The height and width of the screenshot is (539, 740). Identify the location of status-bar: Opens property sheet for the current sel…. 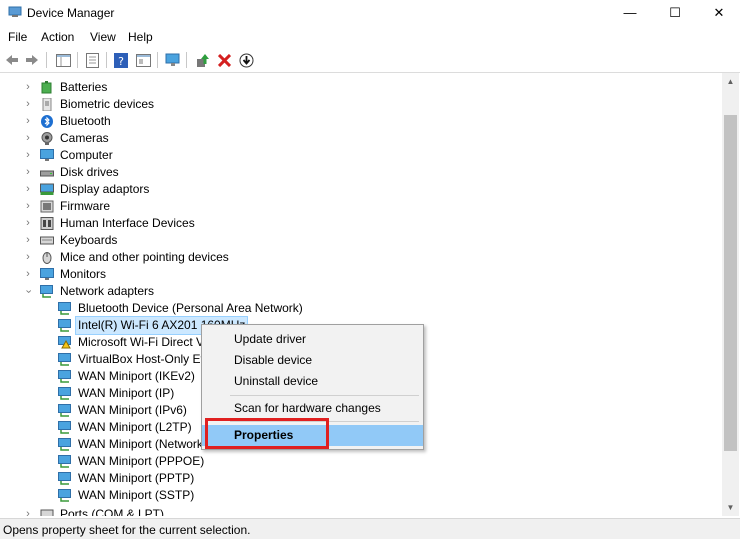
(370, 528).